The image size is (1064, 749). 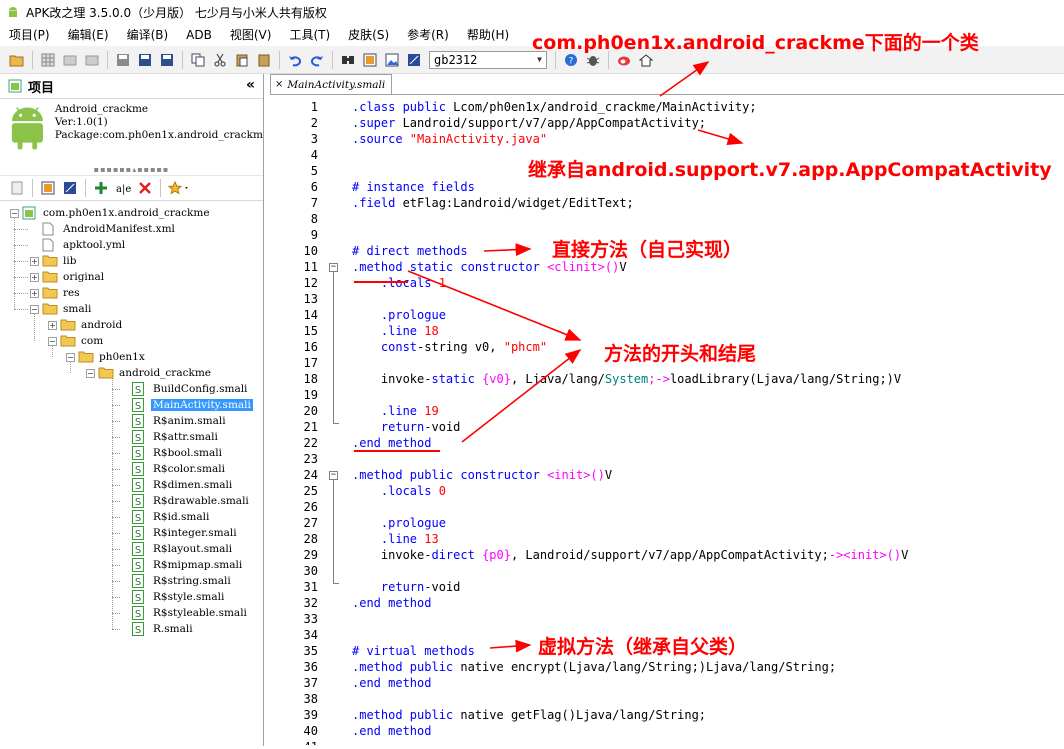 I want to click on menu-item-3: ADB, so click(x=199, y=35).